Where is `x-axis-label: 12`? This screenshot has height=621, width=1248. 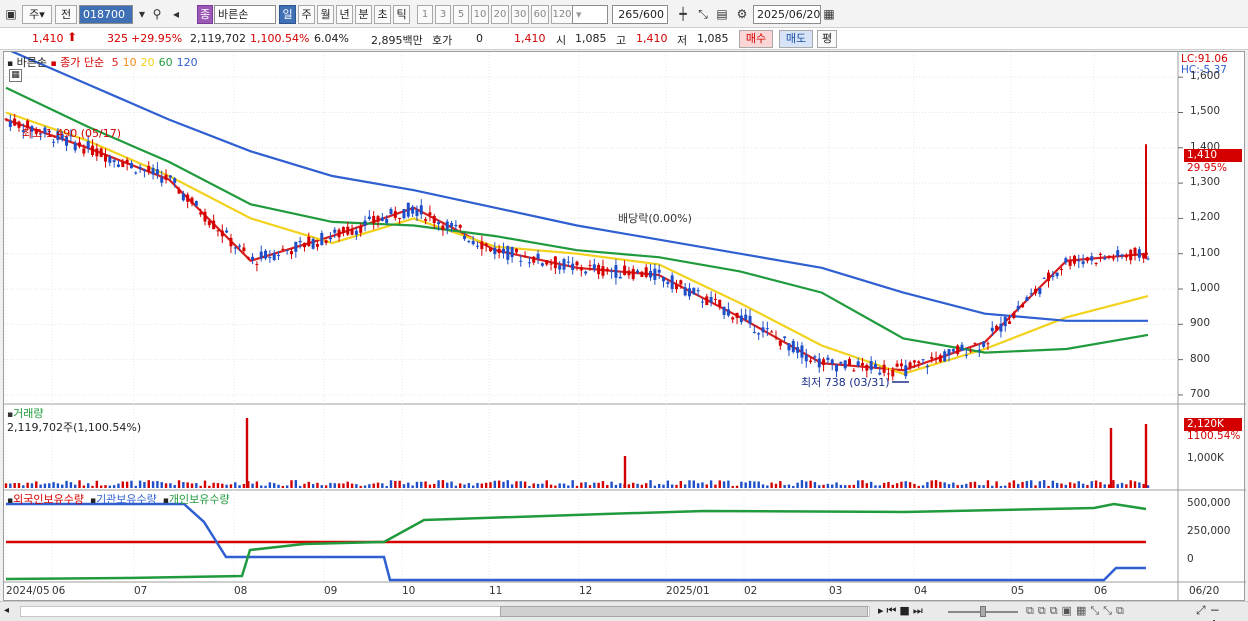
x-axis-label: 12 is located at coordinates (586, 591).